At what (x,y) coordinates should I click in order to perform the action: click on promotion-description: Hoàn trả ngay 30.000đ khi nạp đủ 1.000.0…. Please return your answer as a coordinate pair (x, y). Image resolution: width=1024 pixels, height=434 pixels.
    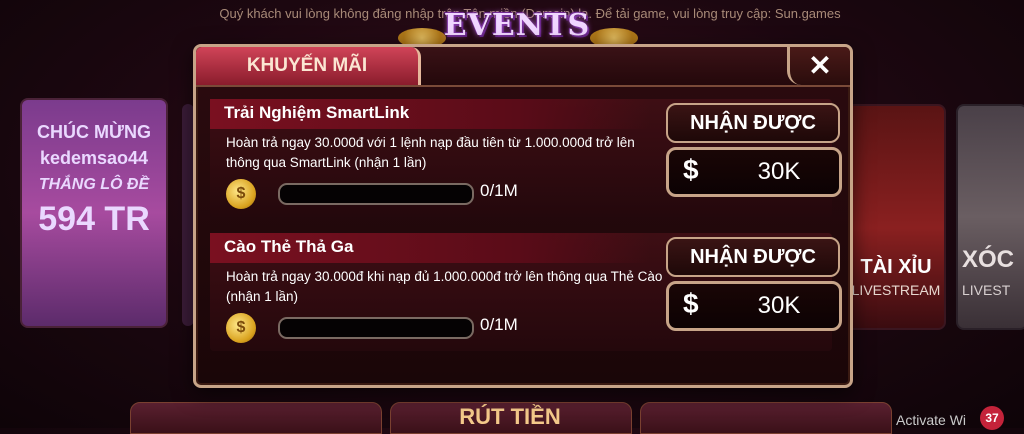
    Looking at the image, I should click on (444, 286).